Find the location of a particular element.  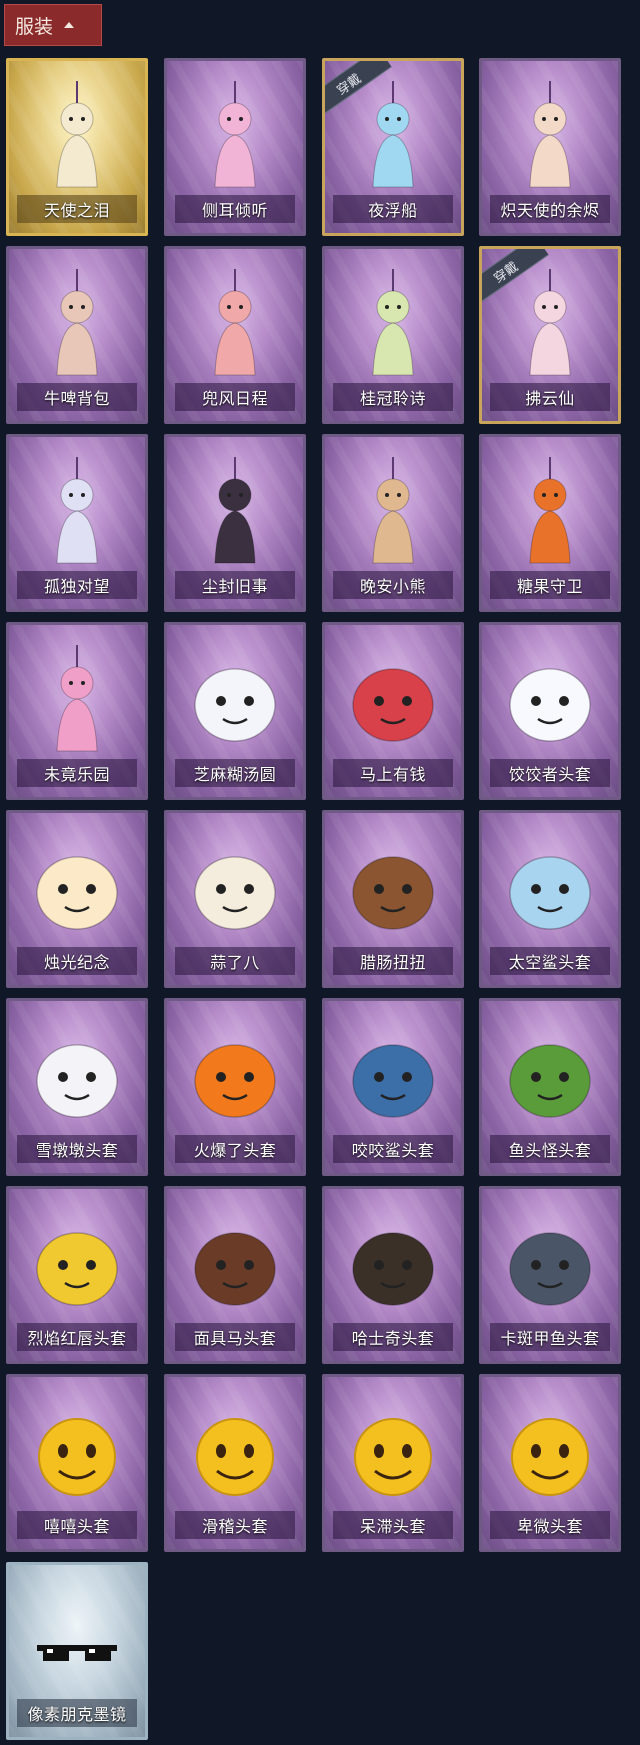

outfit-card: 晚安小熊 is located at coordinates (393, 523).